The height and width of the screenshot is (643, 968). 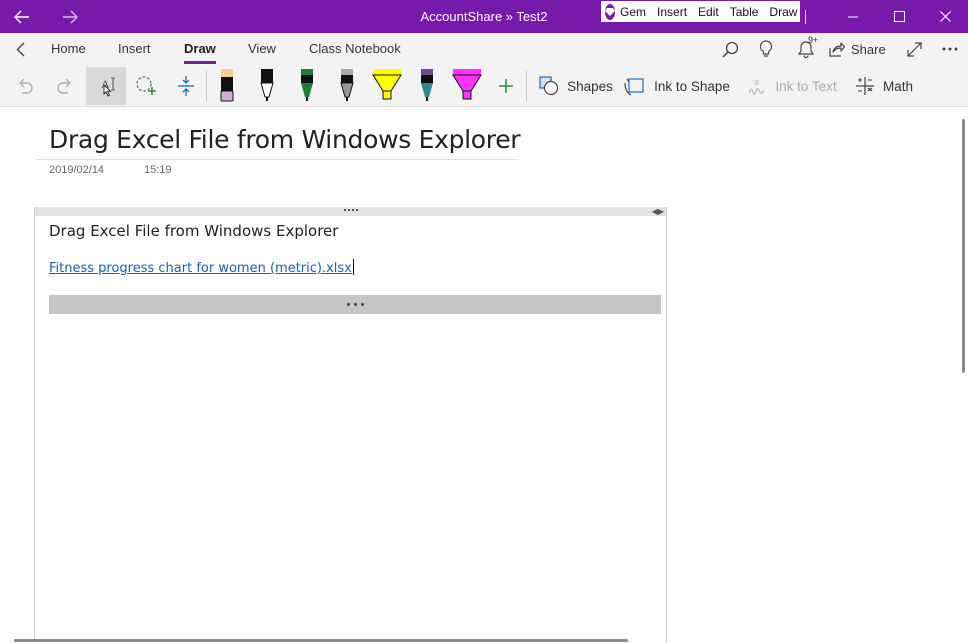 I want to click on search-button, so click(x=730, y=49).